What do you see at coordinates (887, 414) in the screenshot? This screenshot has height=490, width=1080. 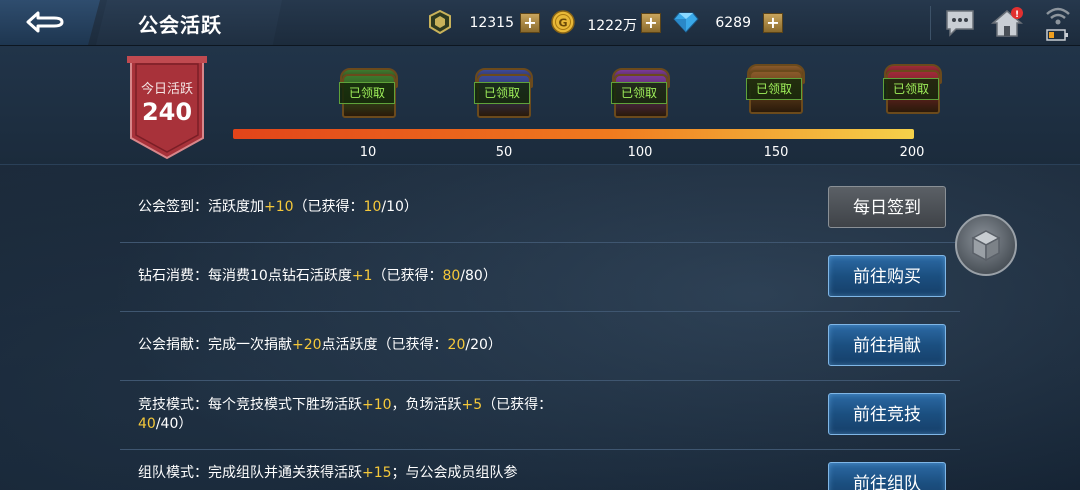 I see `go-arena-button: 前往竞技` at bounding box center [887, 414].